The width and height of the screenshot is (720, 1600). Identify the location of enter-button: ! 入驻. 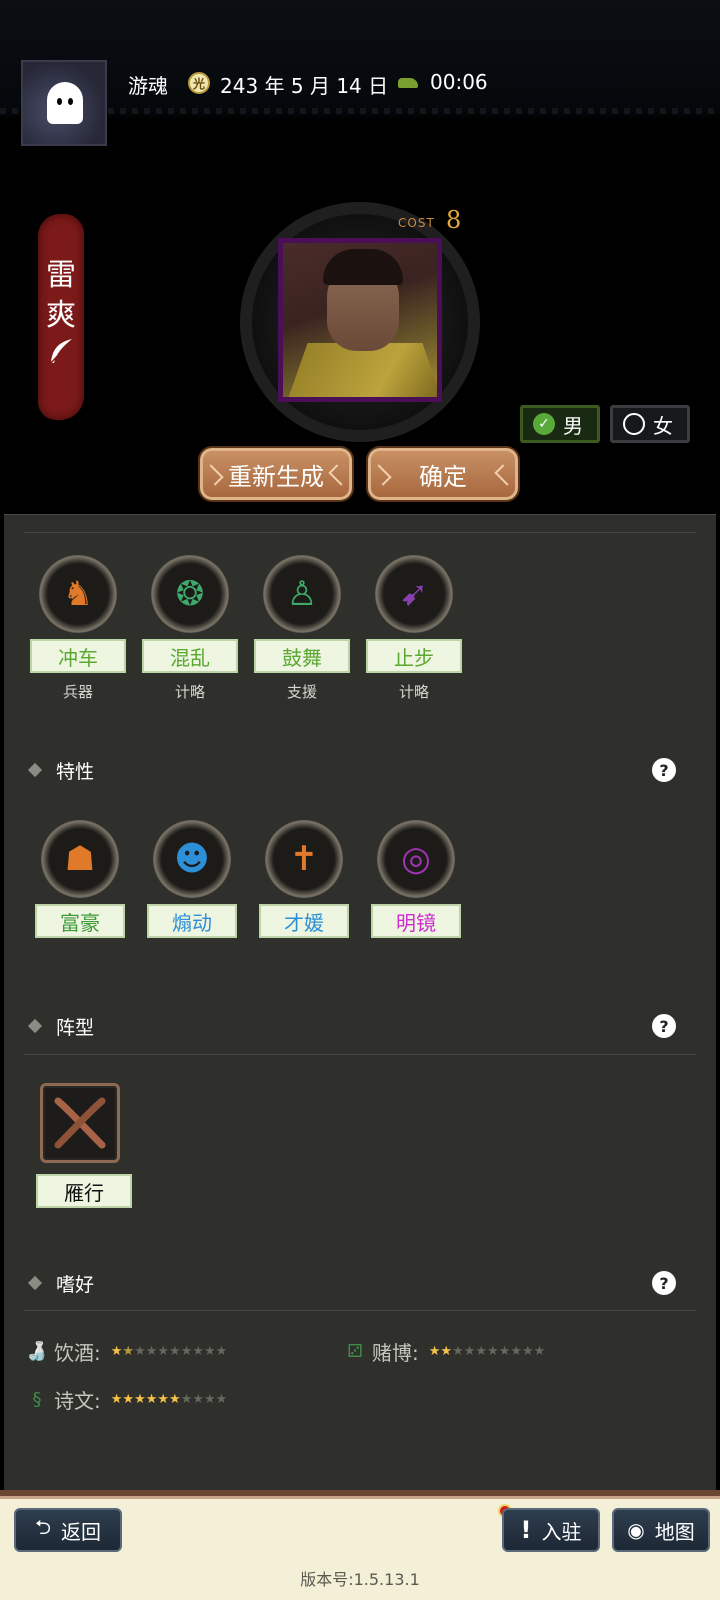
(551, 1530).